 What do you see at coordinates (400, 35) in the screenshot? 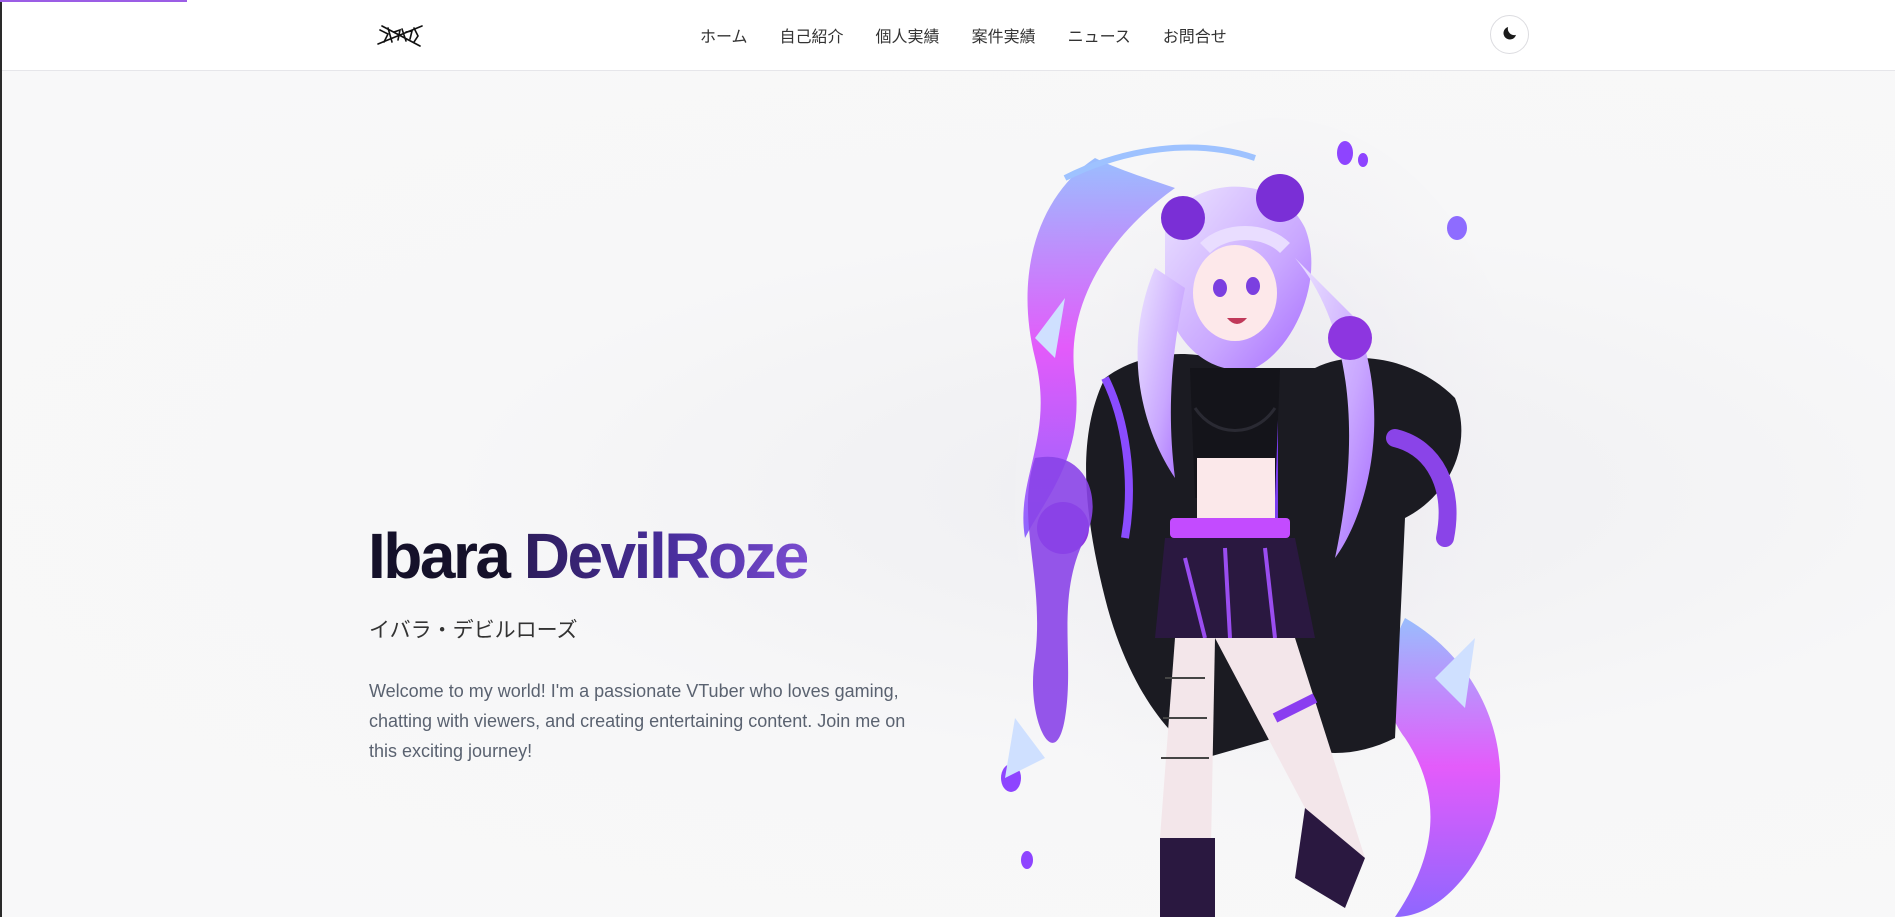
I see `site-logo-icon` at bounding box center [400, 35].